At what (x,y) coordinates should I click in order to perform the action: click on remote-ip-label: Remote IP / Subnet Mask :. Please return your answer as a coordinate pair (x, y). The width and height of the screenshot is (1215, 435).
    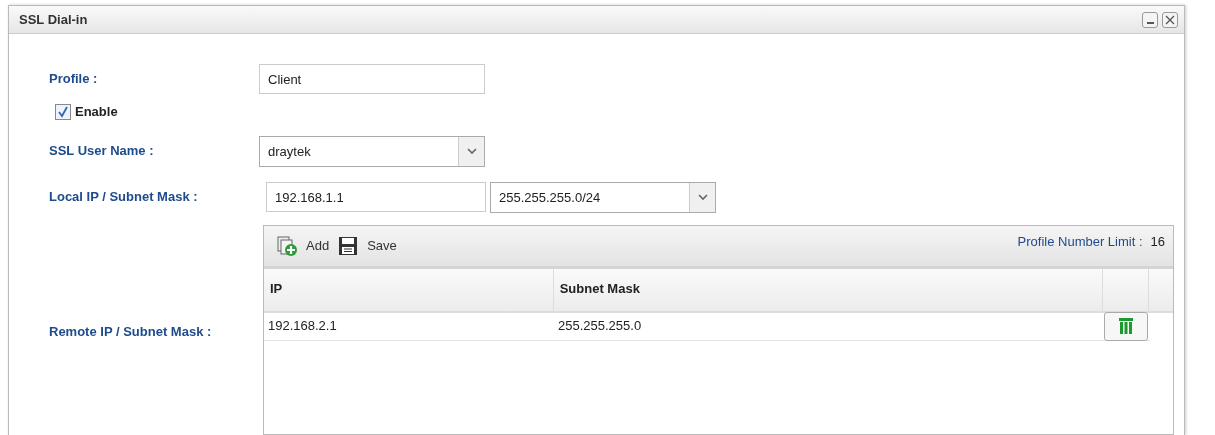
    Looking at the image, I should click on (131, 331).